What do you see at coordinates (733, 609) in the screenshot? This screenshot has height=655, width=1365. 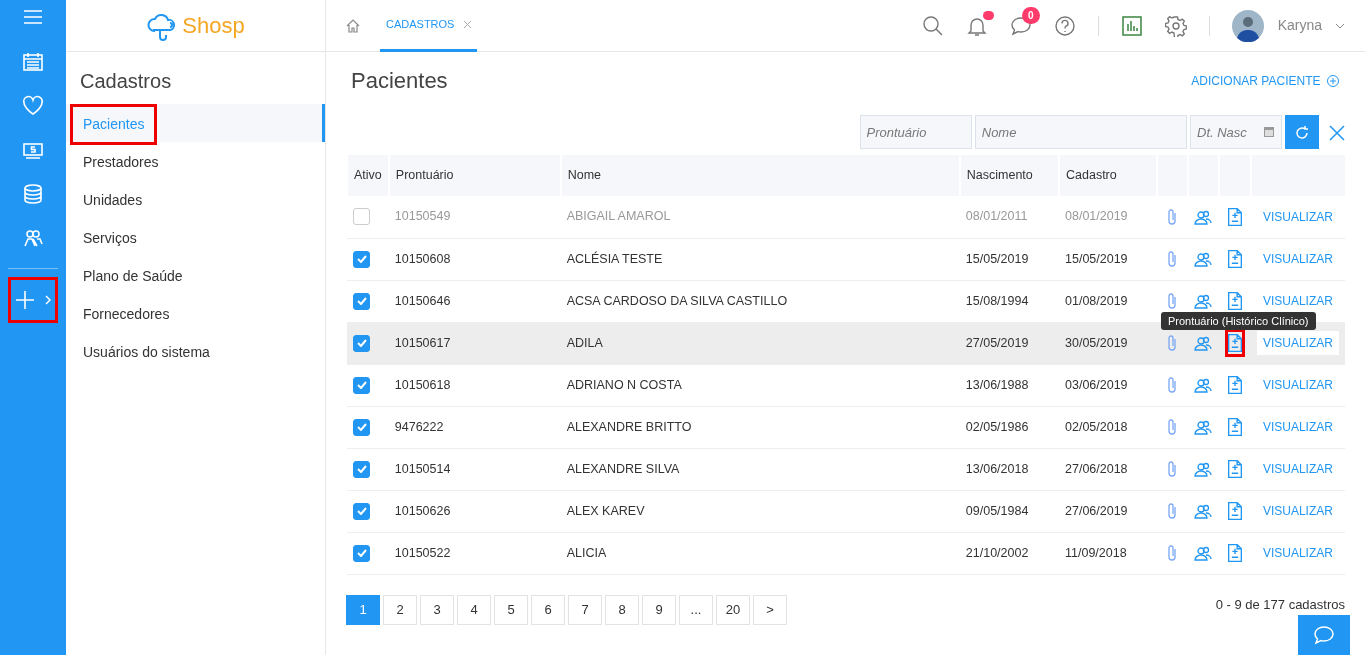 I see `page-button: 20` at bounding box center [733, 609].